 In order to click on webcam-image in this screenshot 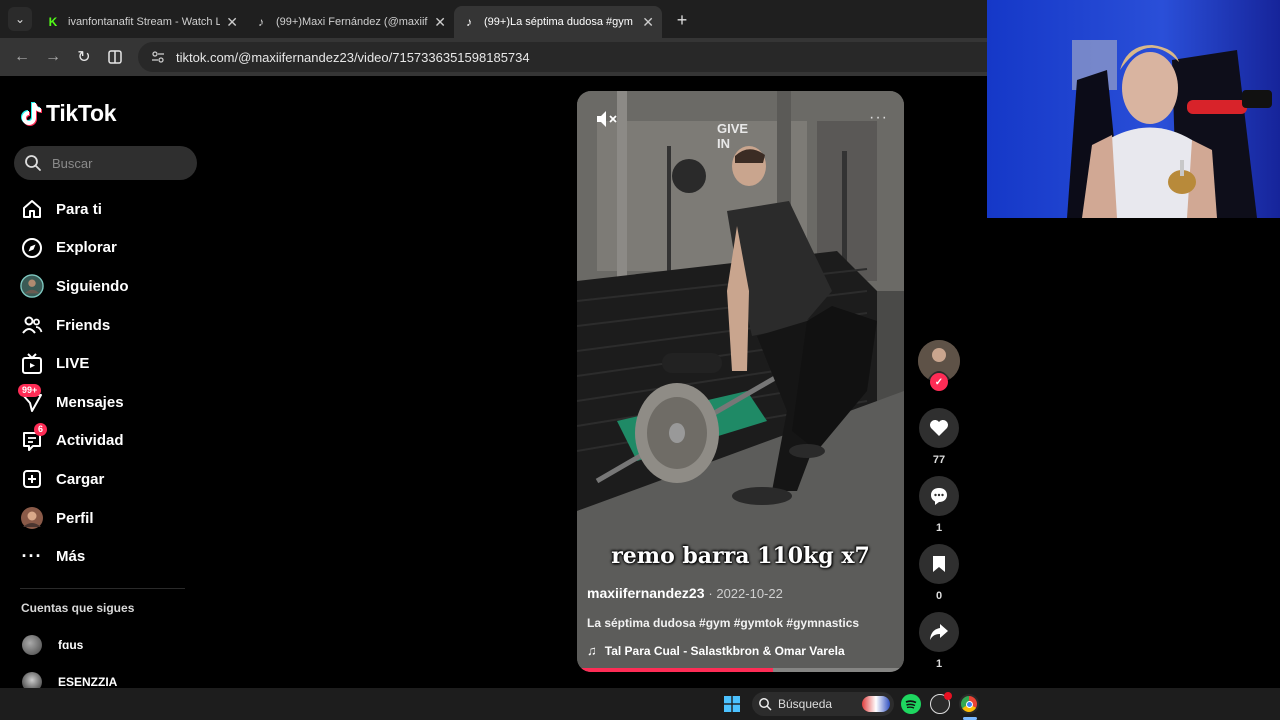, I will do `click(1133, 109)`.